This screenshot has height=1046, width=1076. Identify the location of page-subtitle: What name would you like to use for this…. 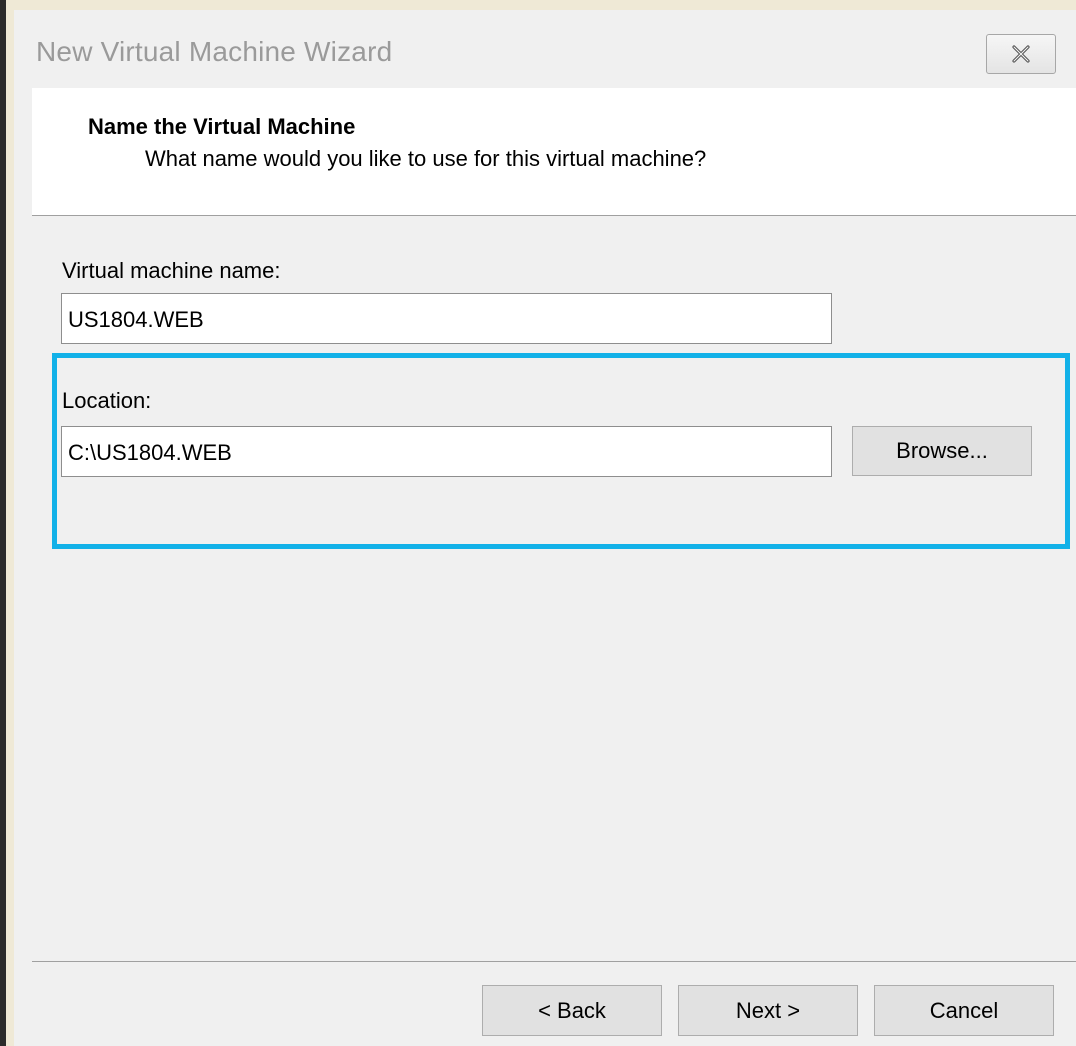
(426, 158).